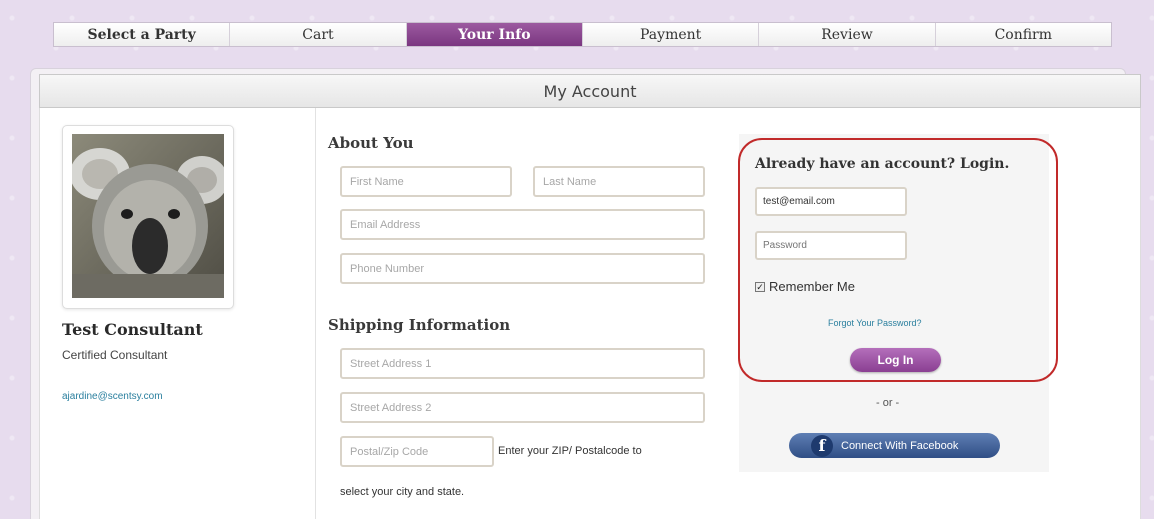  I want to click on remember-me: ✓ Remember Me, so click(805, 286).